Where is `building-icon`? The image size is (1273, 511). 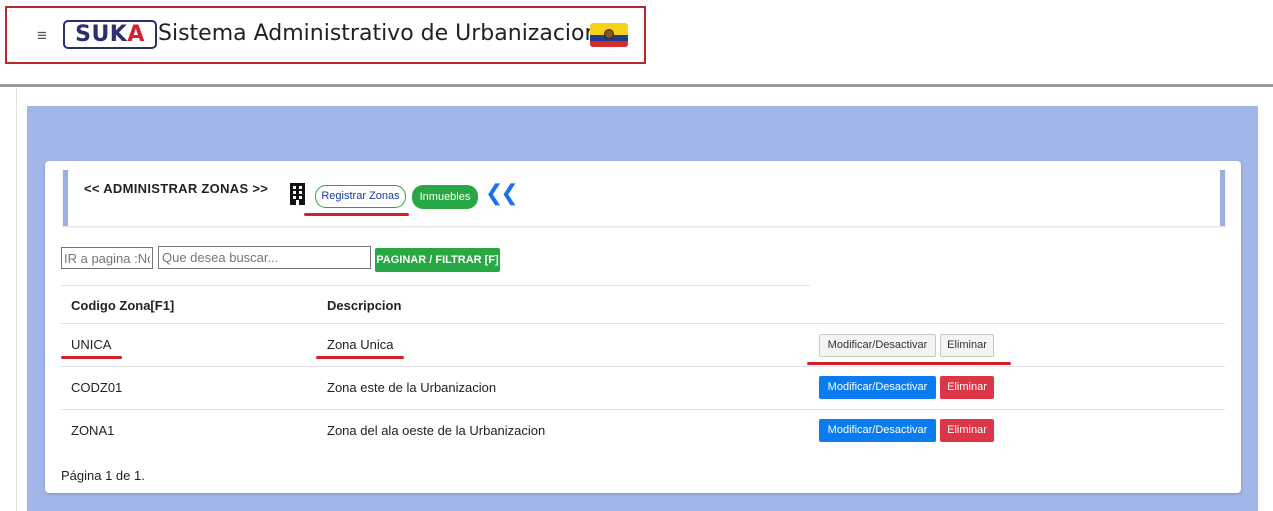 building-icon is located at coordinates (297, 194).